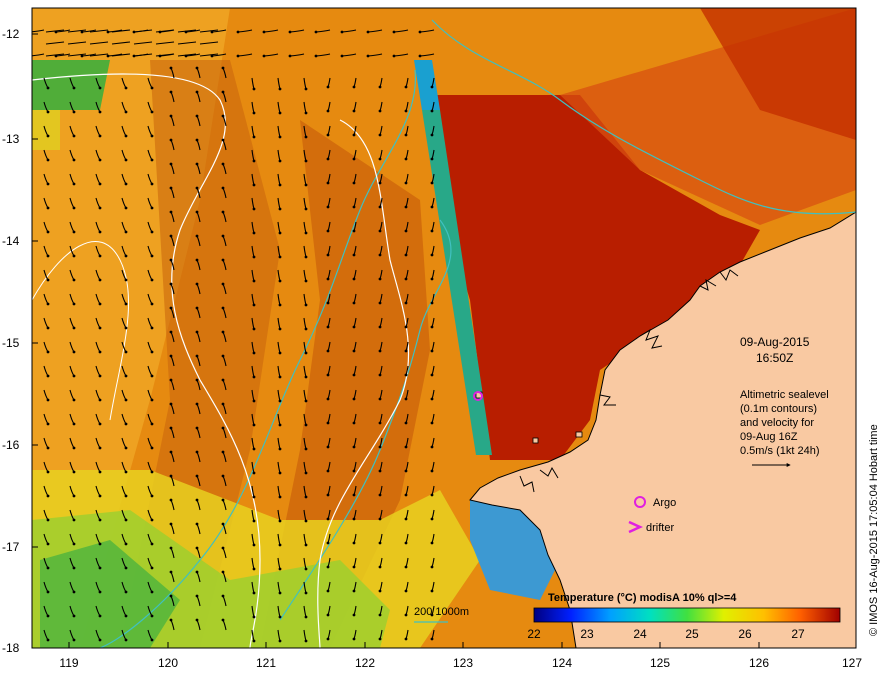  What do you see at coordinates (266, 663) in the screenshot?
I see `x-tick-label: 121` at bounding box center [266, 663].